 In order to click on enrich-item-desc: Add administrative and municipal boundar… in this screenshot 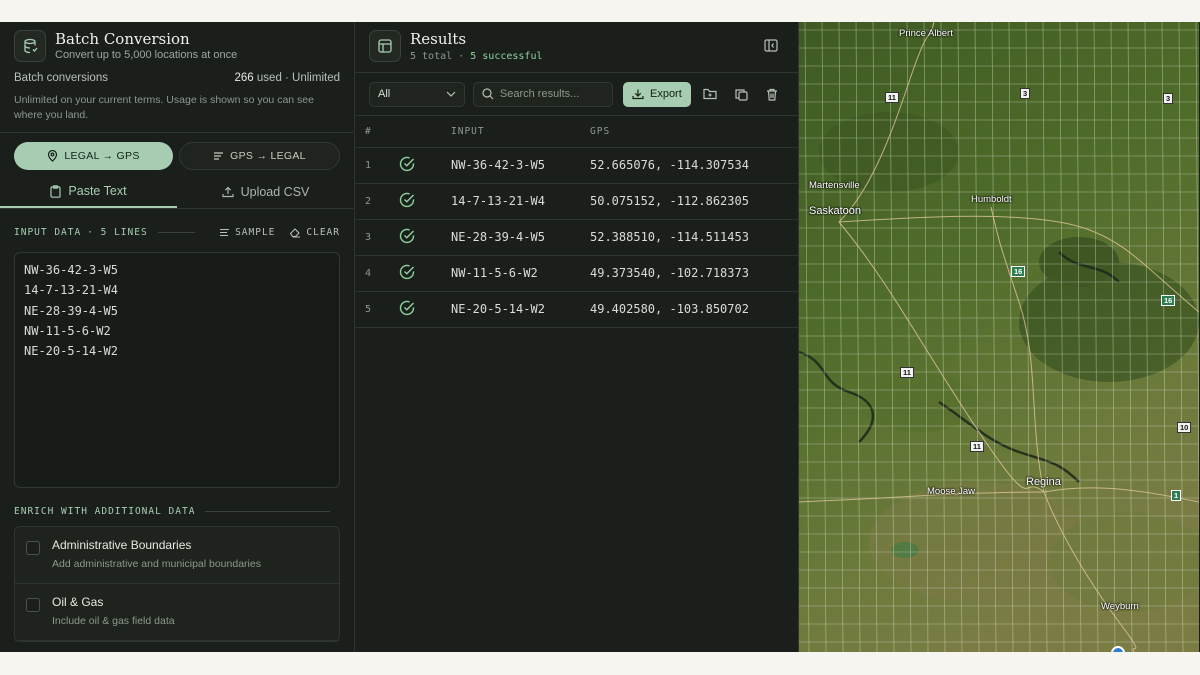, I will do `click(156, 564)`.